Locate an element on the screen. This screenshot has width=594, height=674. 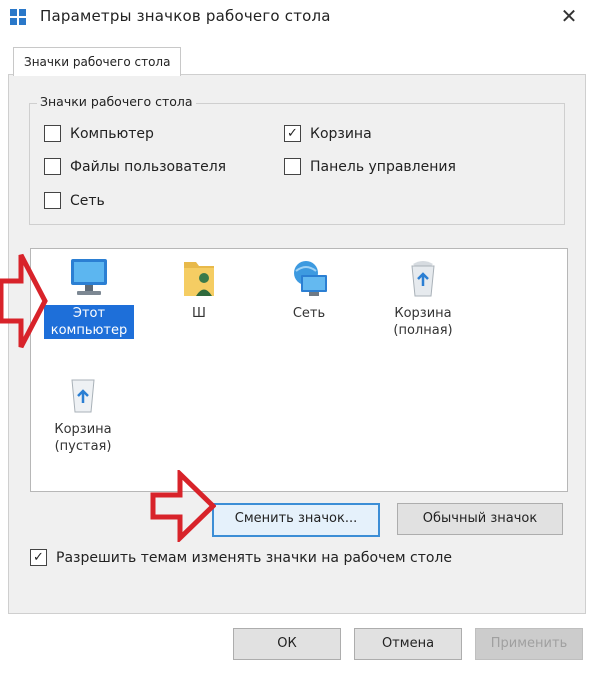
icon-item-network: Сеть is located at coordinates (309, 288).